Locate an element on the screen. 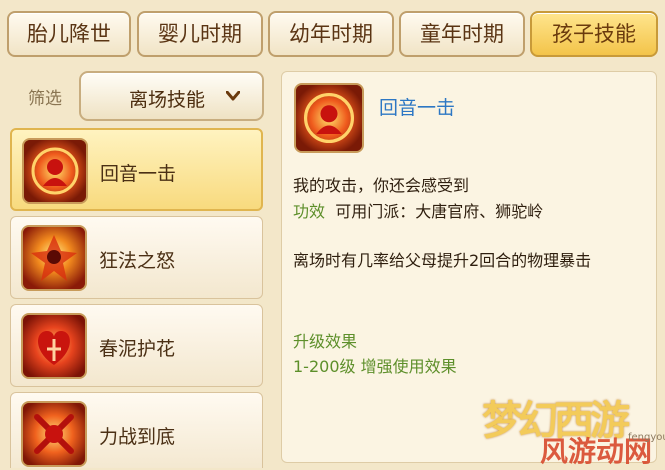 Image resolution: width=665 pixels, height=470 pixels. skill-effect-row: 功效 可用门派：大唐官府、狮驼岭 is located at coordinates (418, 210).